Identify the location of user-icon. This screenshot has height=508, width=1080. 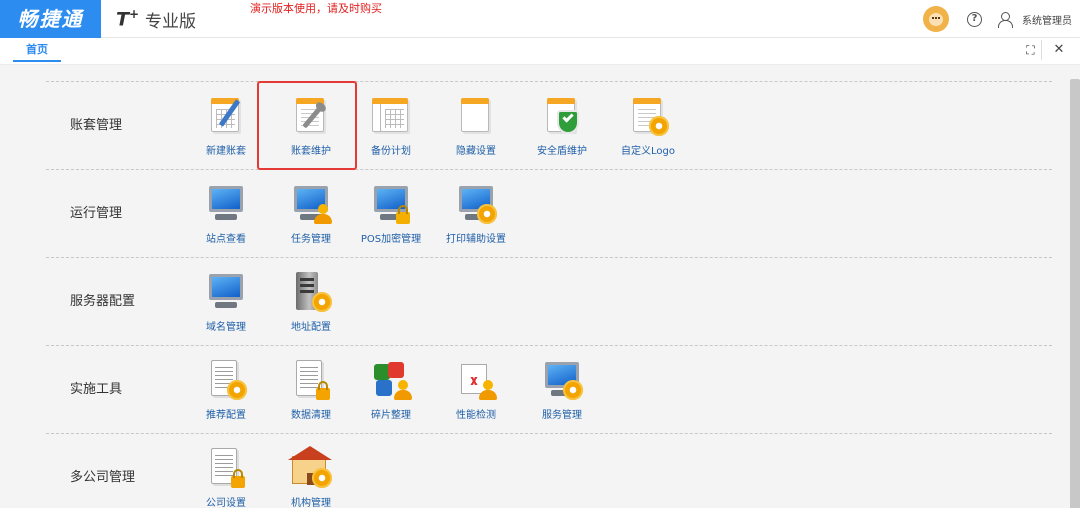
(1005, 20).